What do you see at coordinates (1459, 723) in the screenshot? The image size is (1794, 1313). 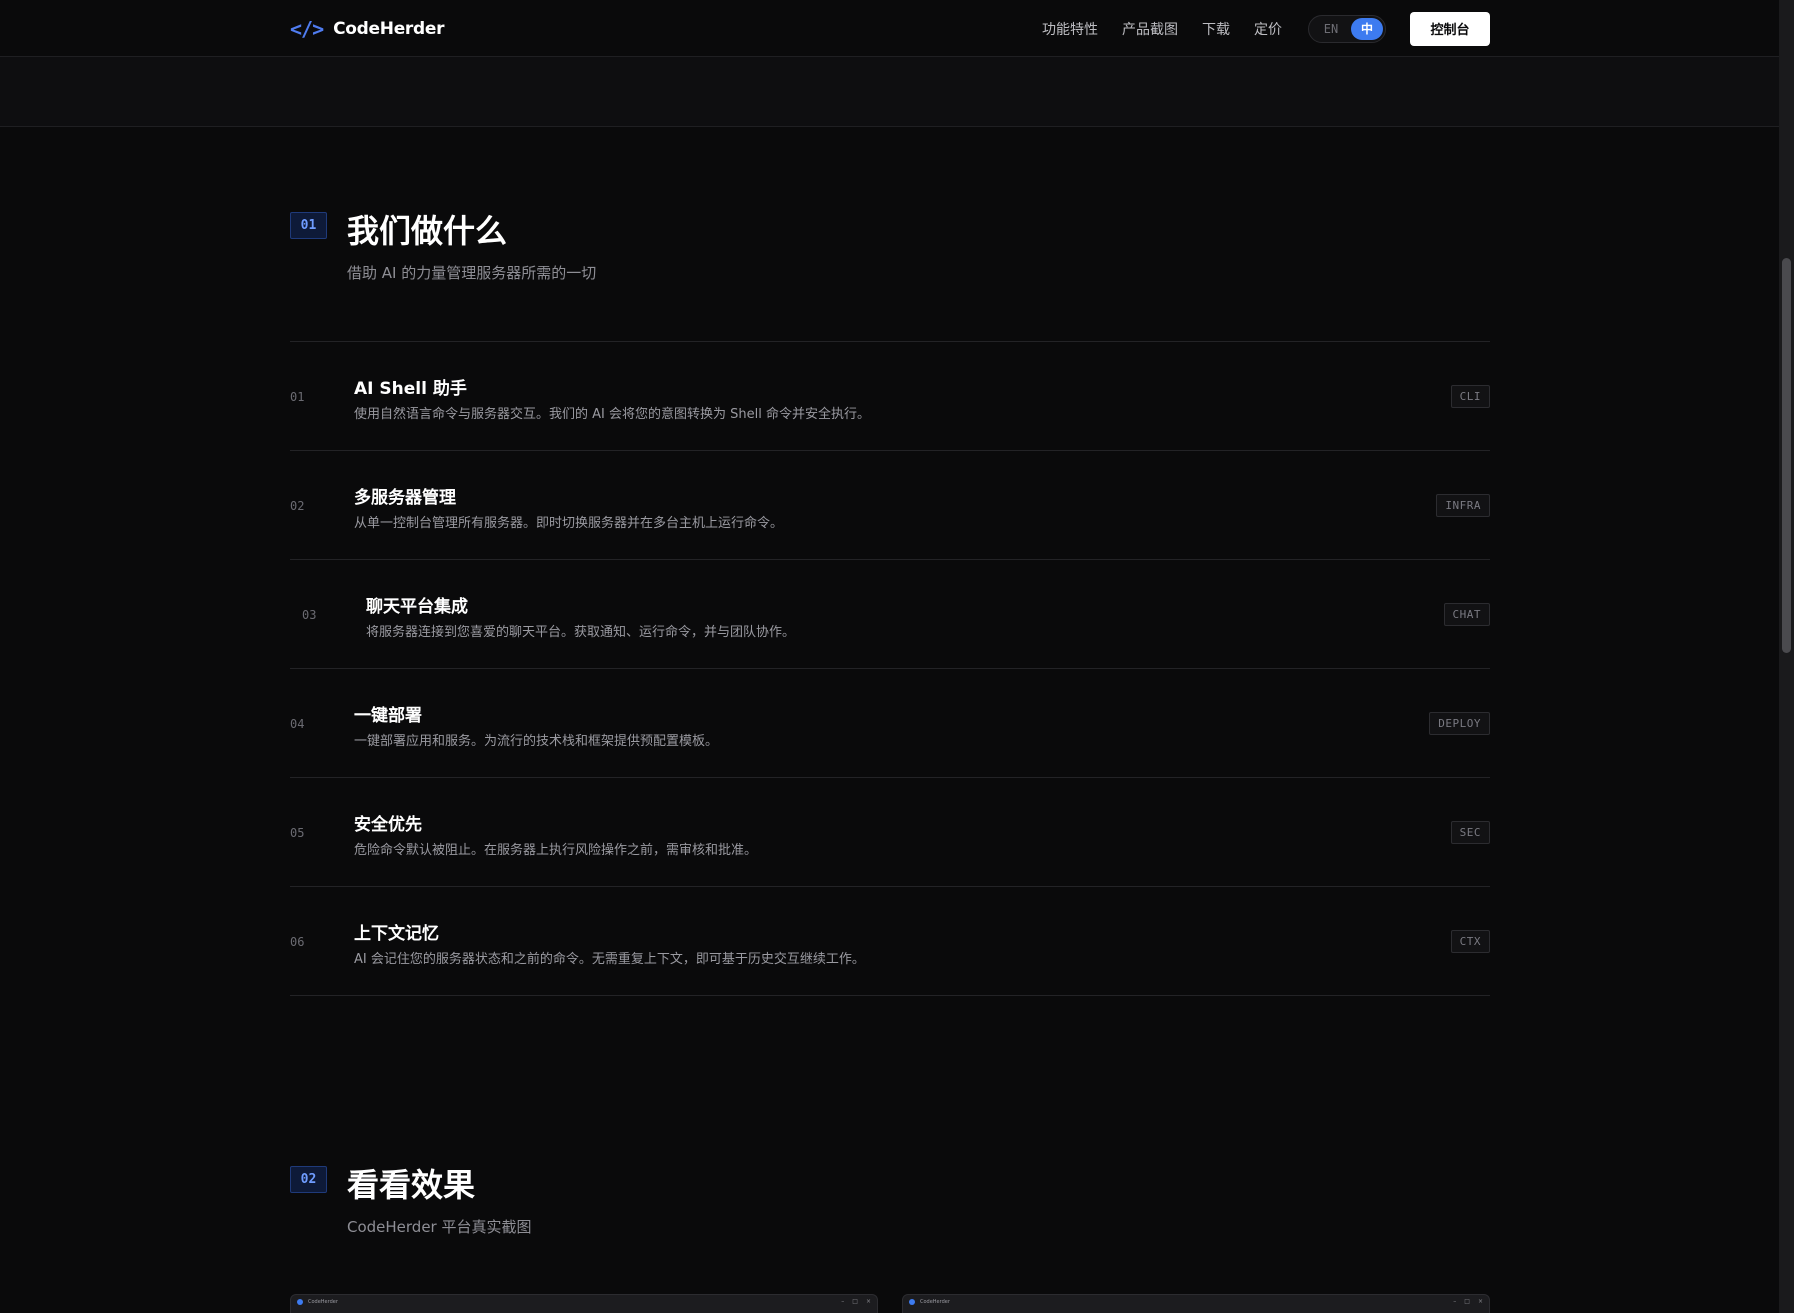 I see `feature-tag: DEPLOY` at bounding box center [1459, 723].